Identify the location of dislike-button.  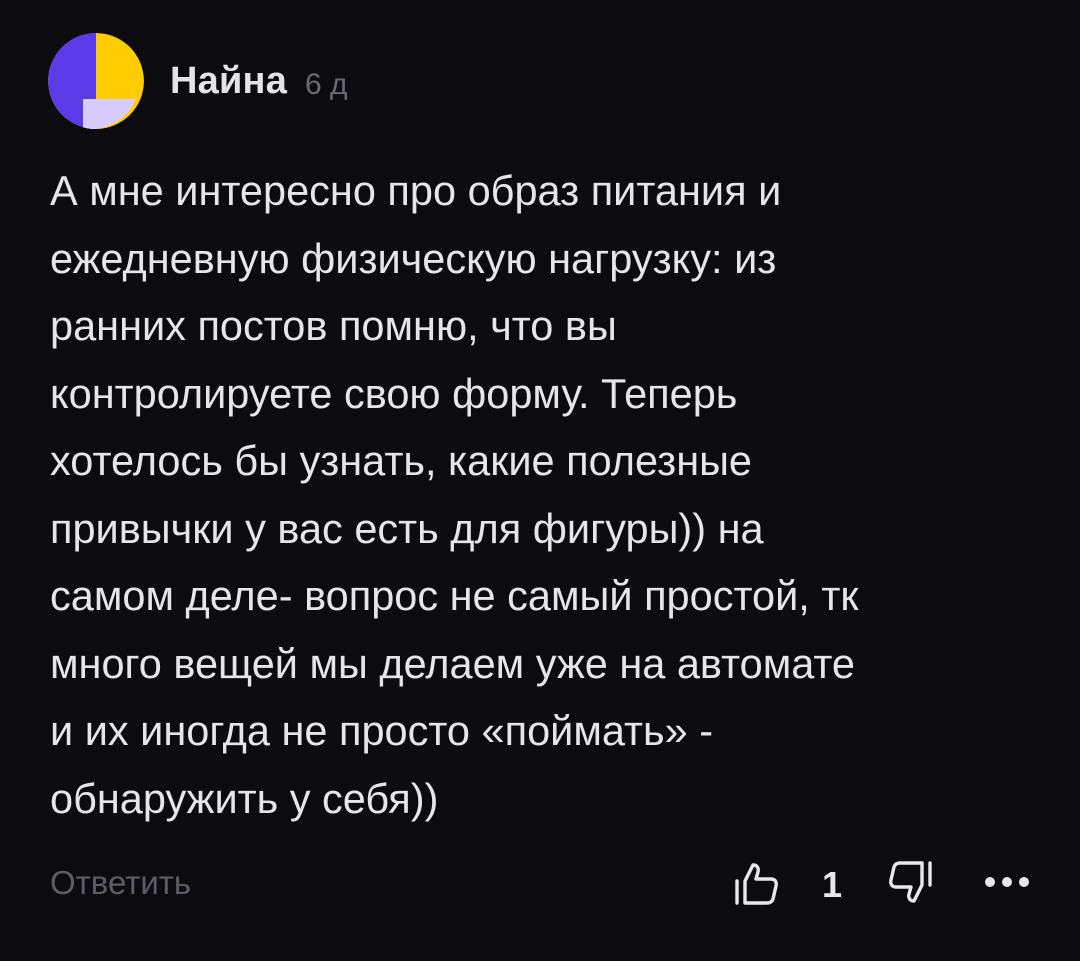
(910, 883).